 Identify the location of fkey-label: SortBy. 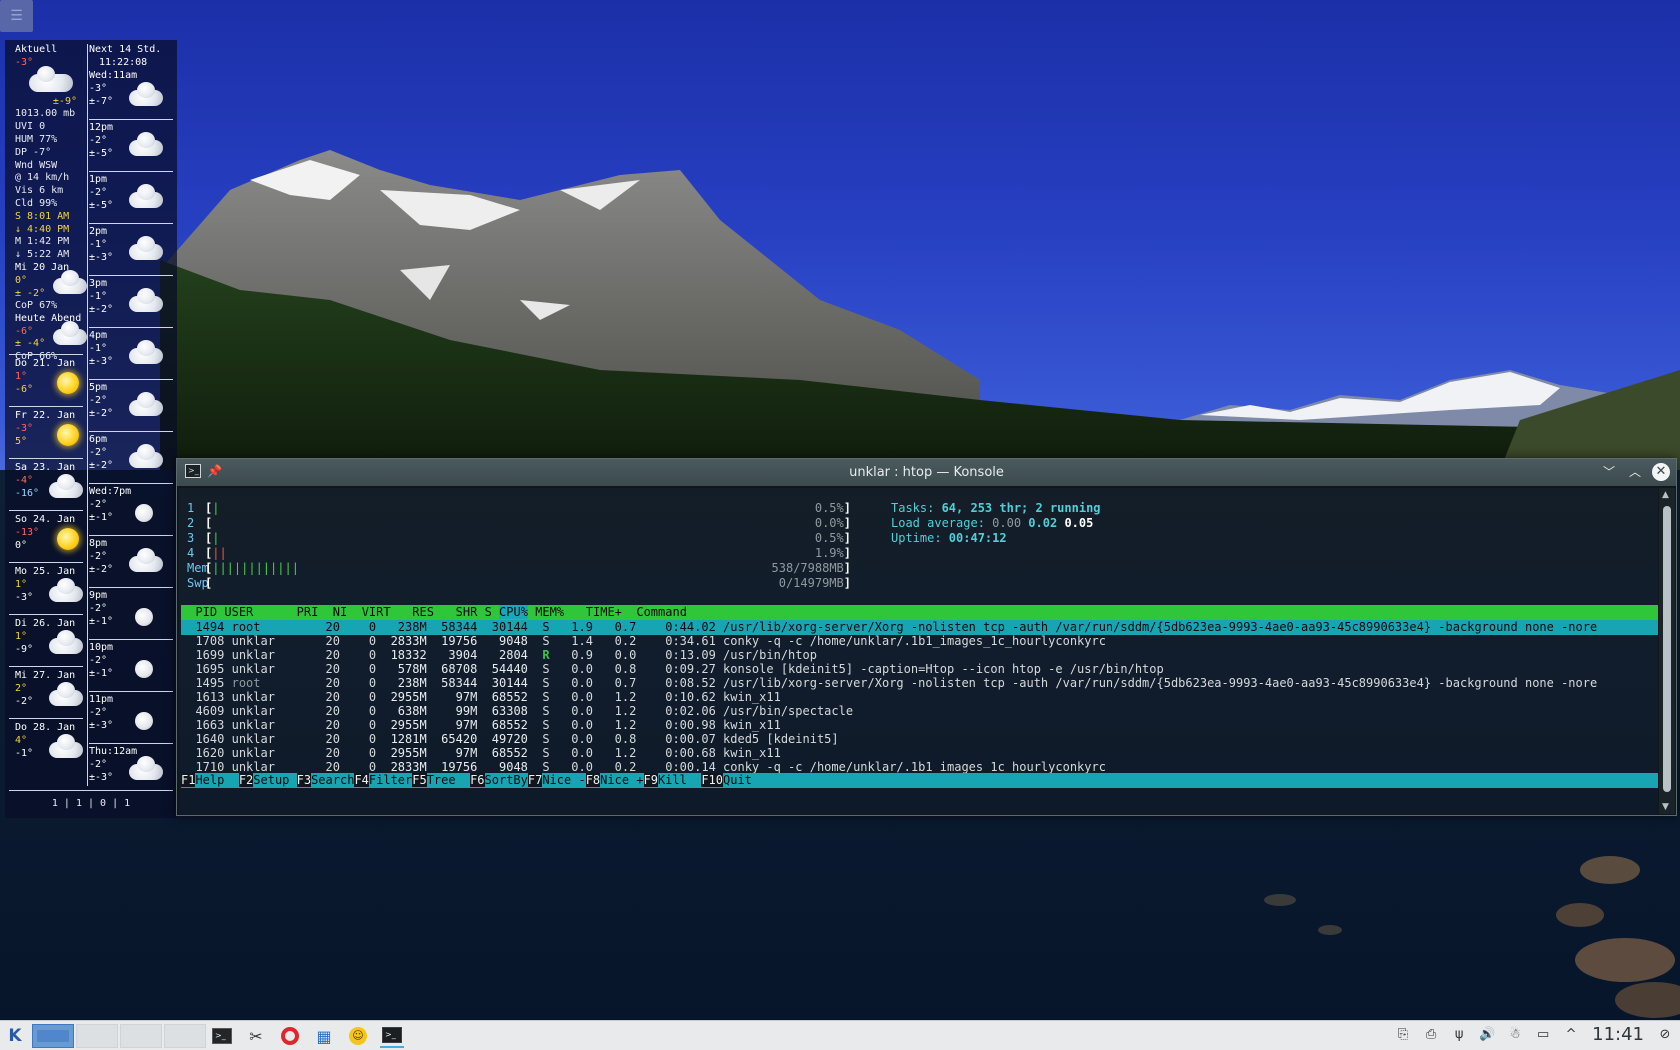
(506, 780).